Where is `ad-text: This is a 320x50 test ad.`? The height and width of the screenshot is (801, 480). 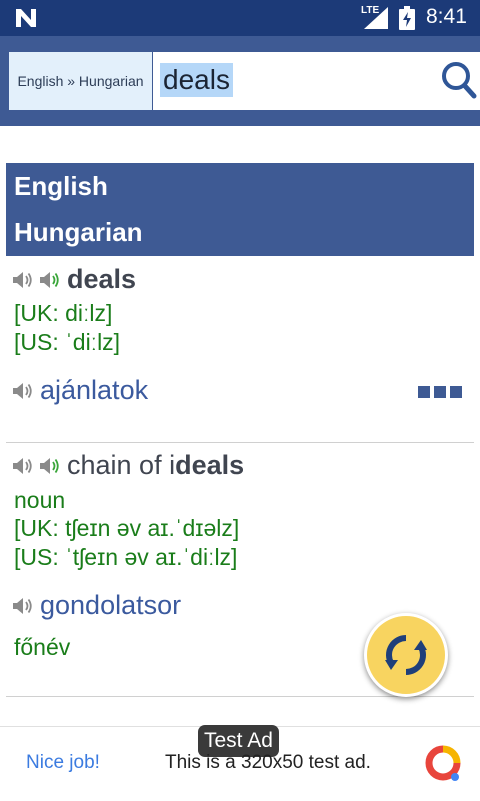 ad-text: This is a 320x50 test ad. is located at coordinates (268, 763).